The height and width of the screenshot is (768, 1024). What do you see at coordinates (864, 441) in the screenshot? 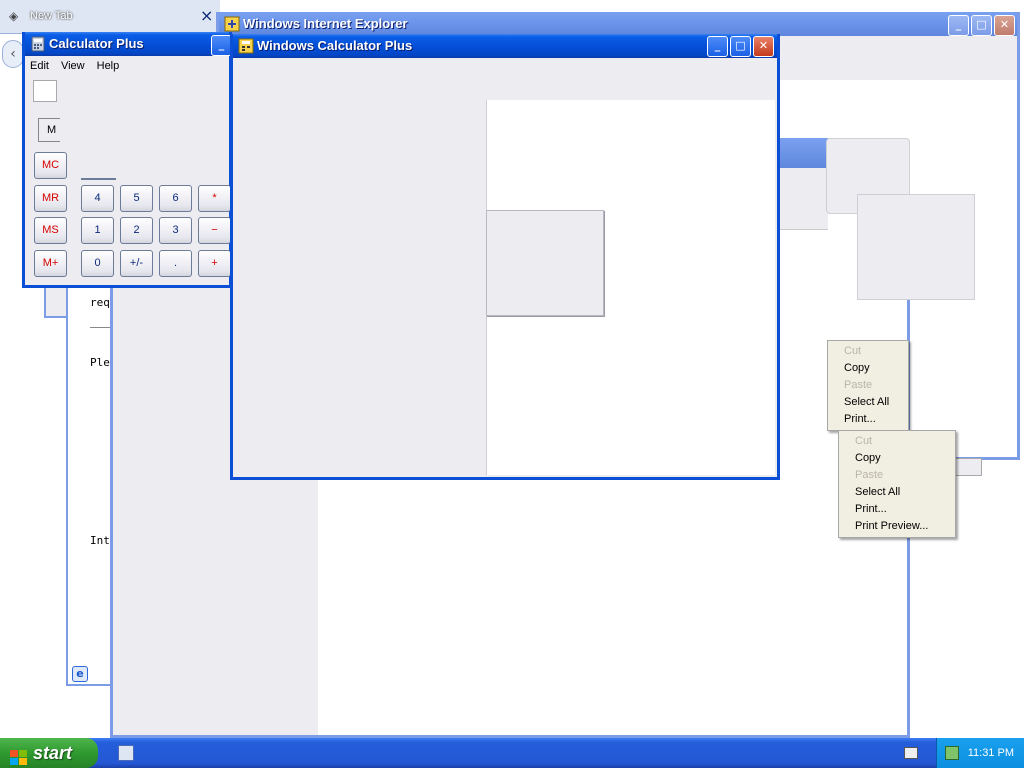
I see `ctx2-cut: Cut` at bounding box center [864, 441].